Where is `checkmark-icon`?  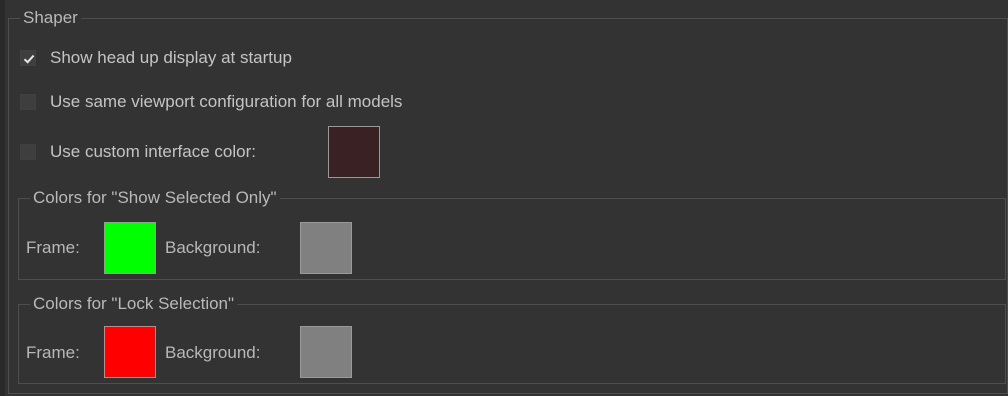
checkmark-icon is located at coordinates (29, 59).